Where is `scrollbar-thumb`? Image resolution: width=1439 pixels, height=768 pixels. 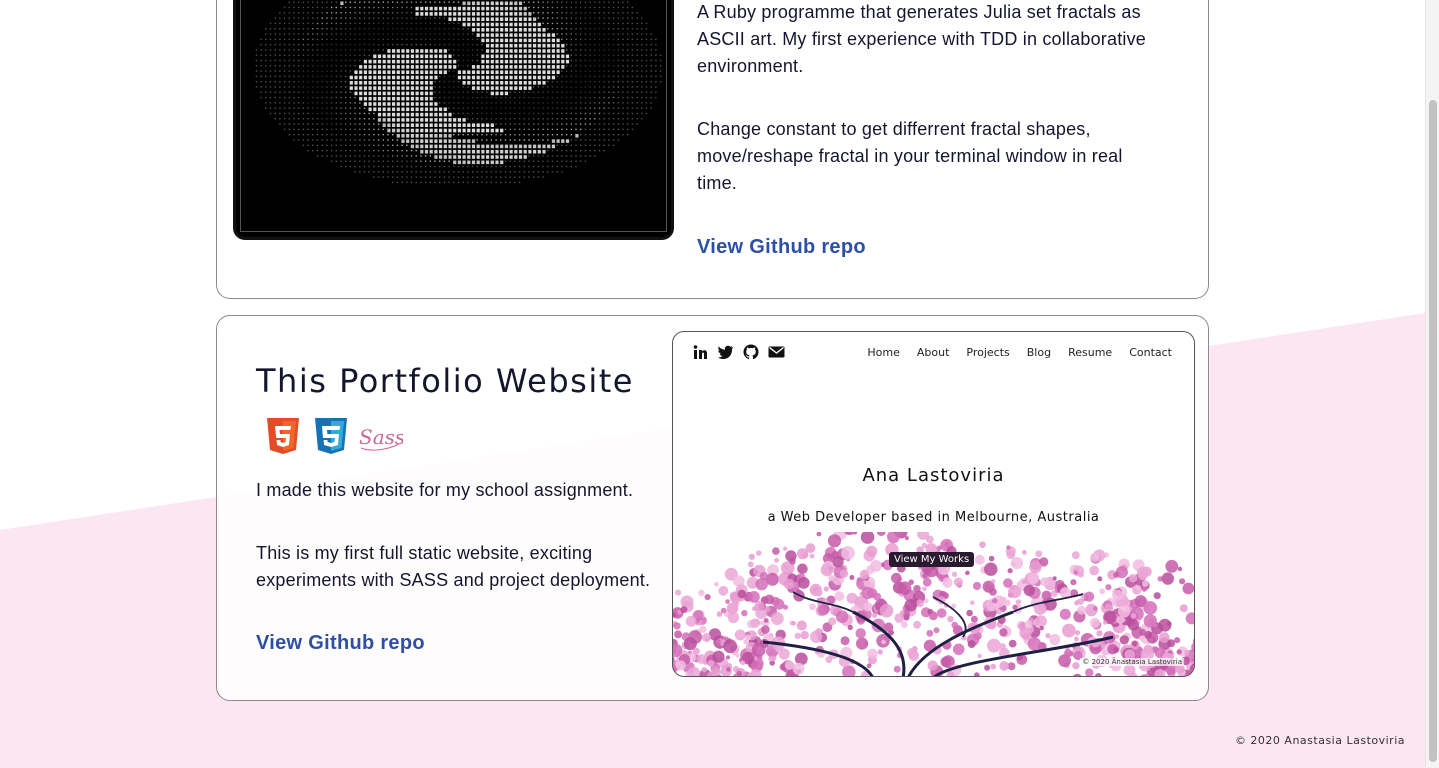 scrollbar-thumb is located at coordinates (1433, 431).